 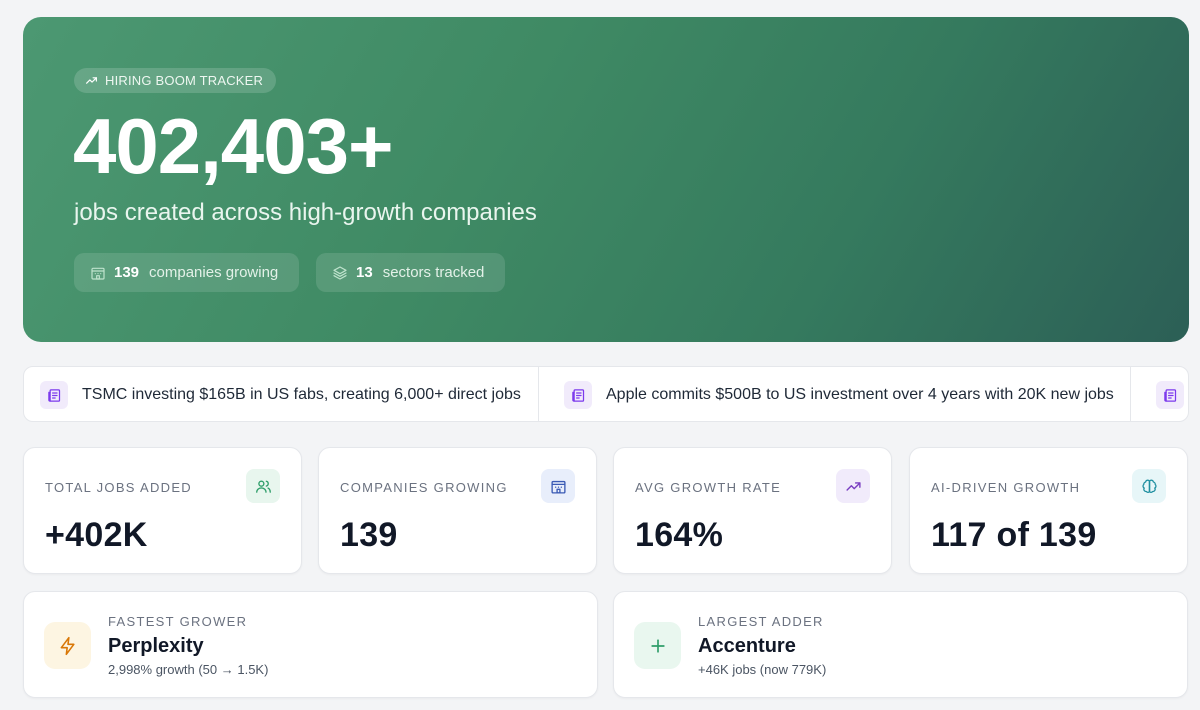 I want to click on hl-company-name: Perplexity, so click(x=156, y=646).